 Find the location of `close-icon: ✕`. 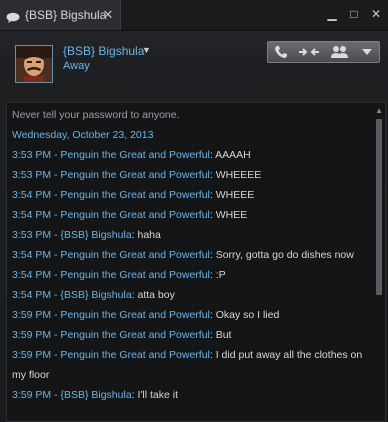

close-icon: ✕ is located at coordinates (376, 14).